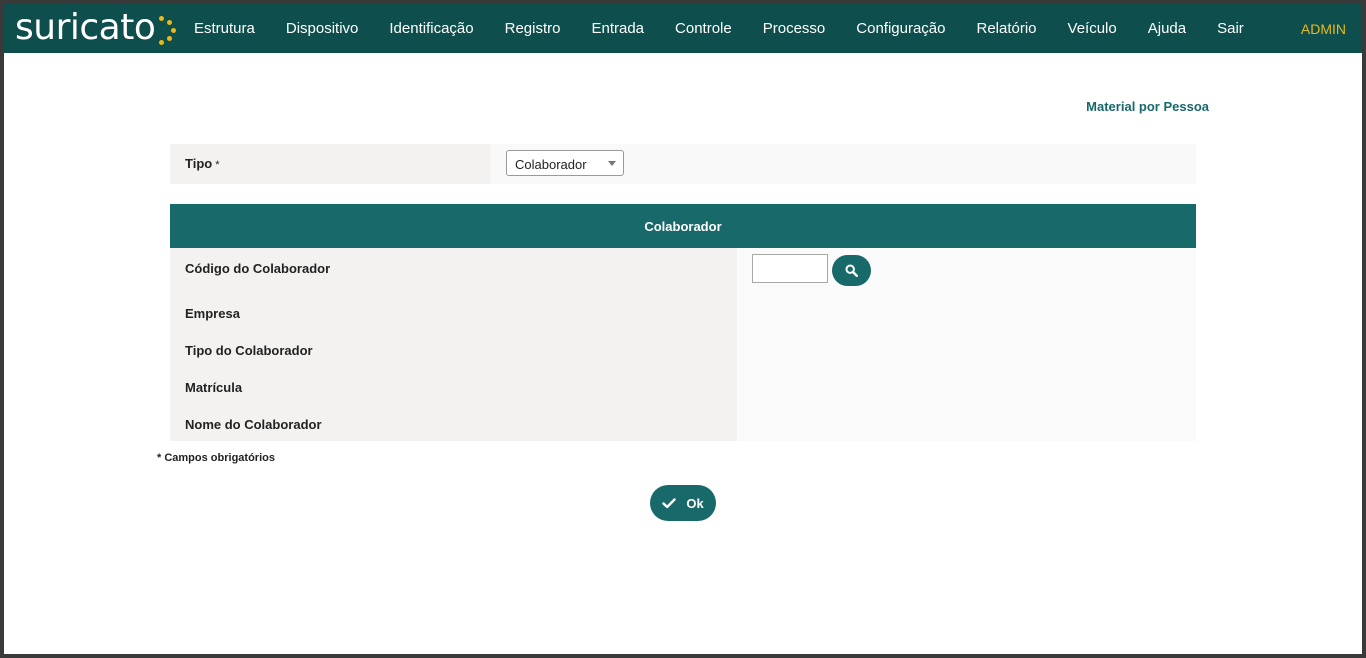  Describe the element at coordinates (253, 424) in the screenshot. I see `nome-colaborador-label: Nome do Colaborador` at that location.